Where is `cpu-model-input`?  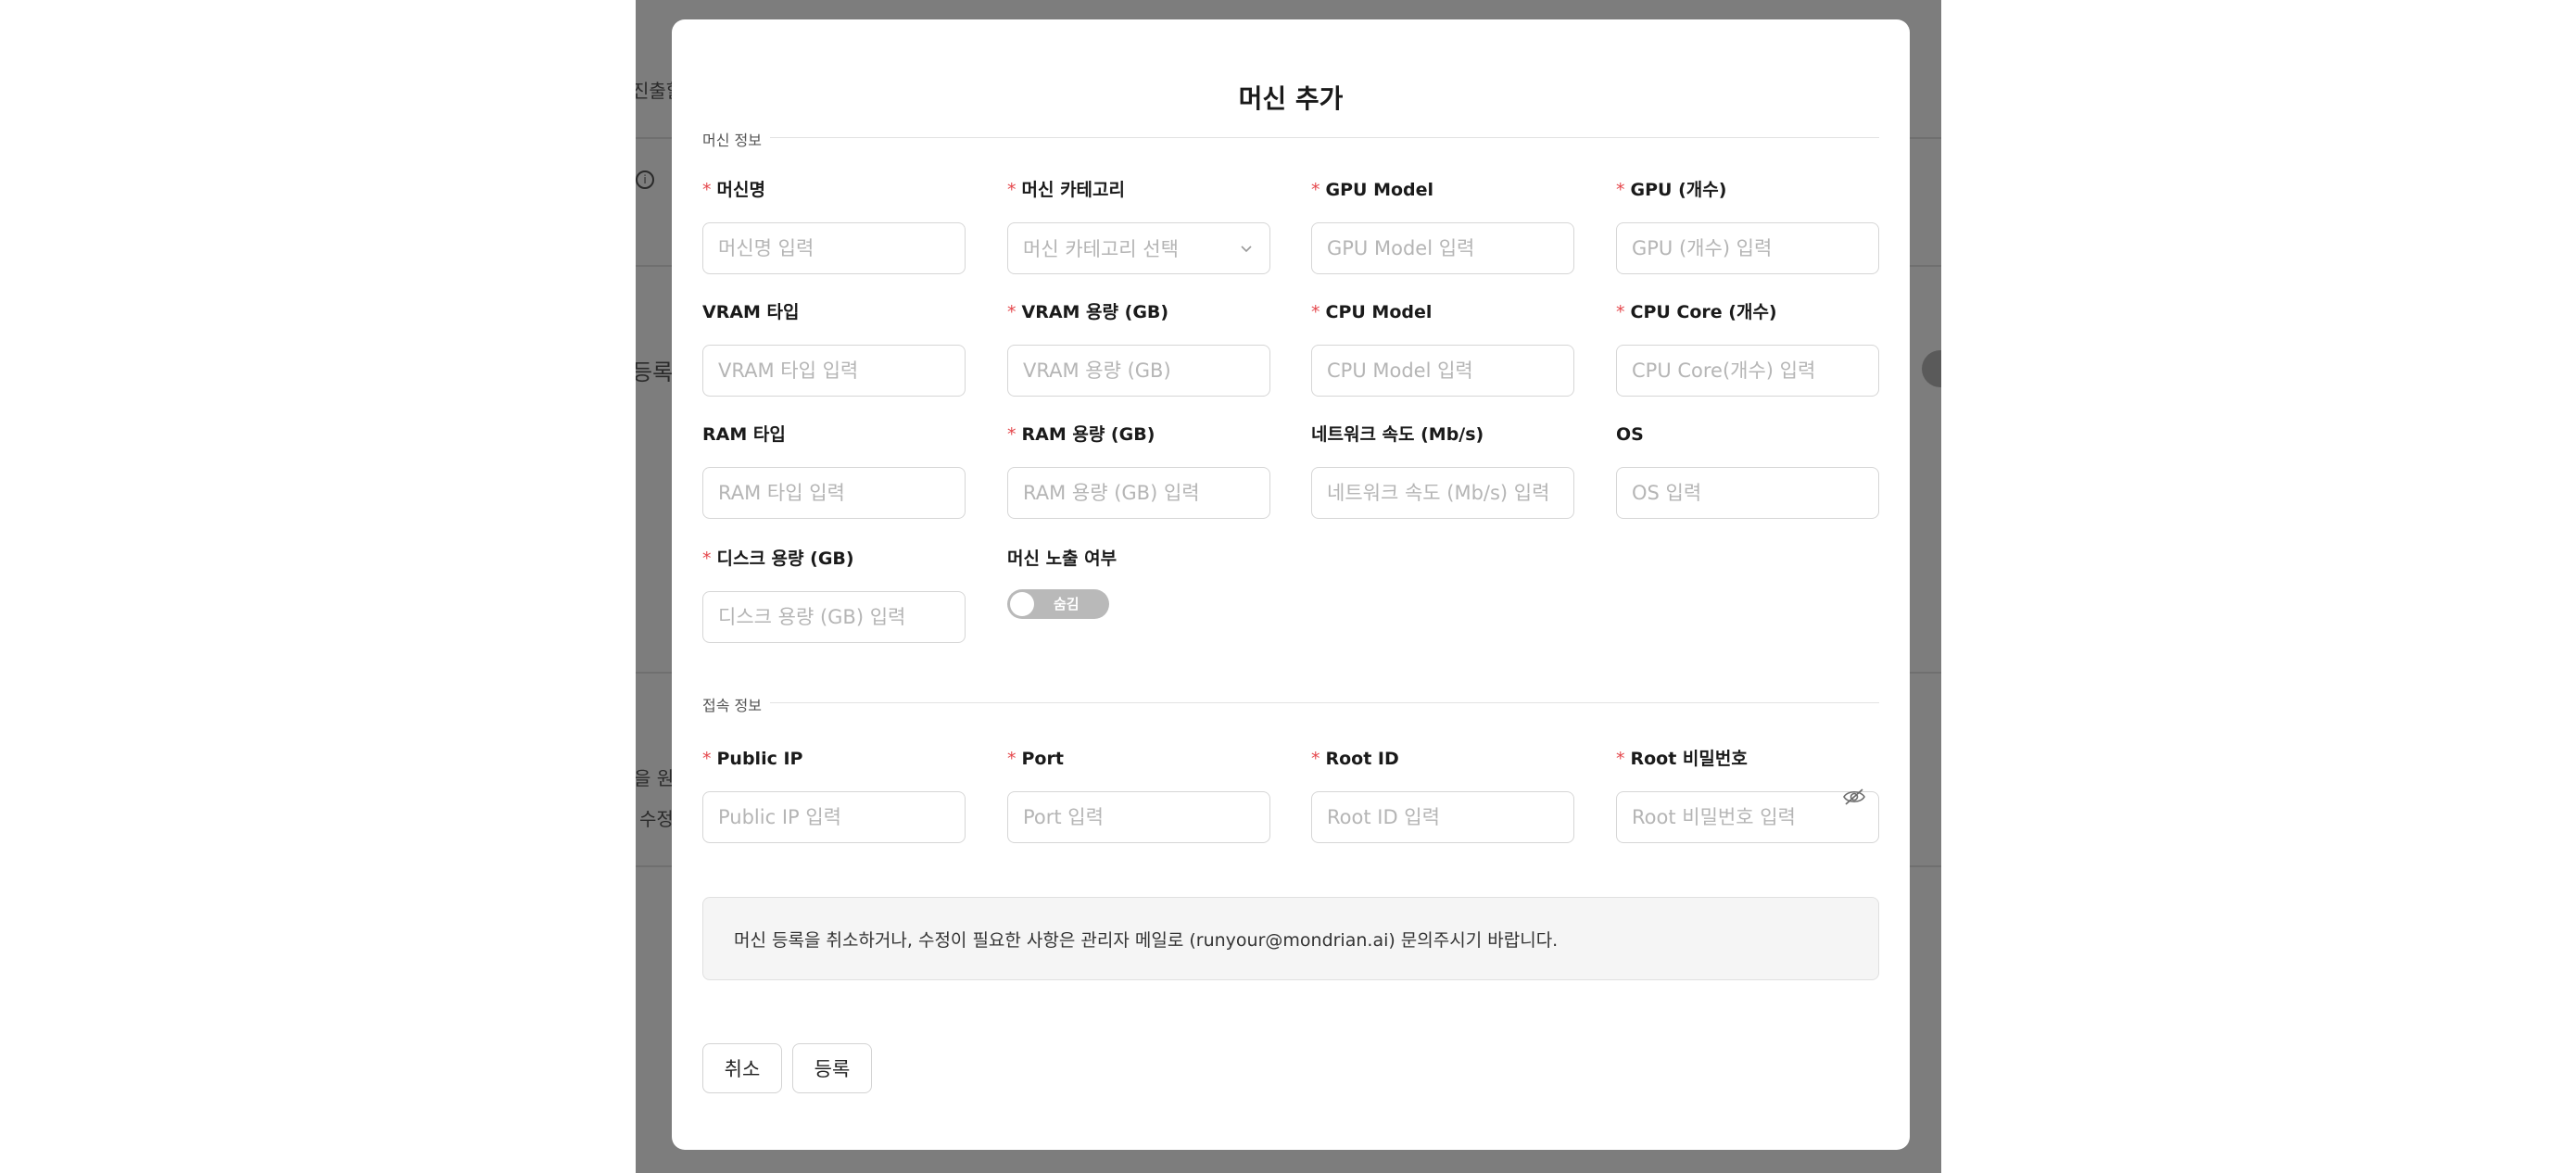 cpu-model-input is located at coordinates (1442, 371).